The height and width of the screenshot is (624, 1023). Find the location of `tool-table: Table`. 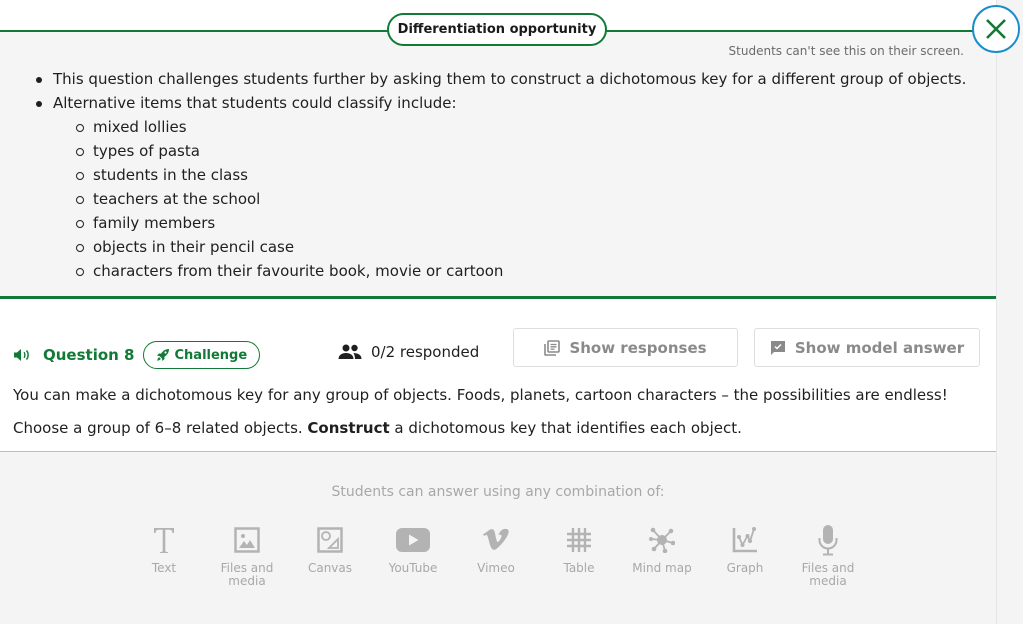

tool-table: Table is located at coordinates (579, 549).